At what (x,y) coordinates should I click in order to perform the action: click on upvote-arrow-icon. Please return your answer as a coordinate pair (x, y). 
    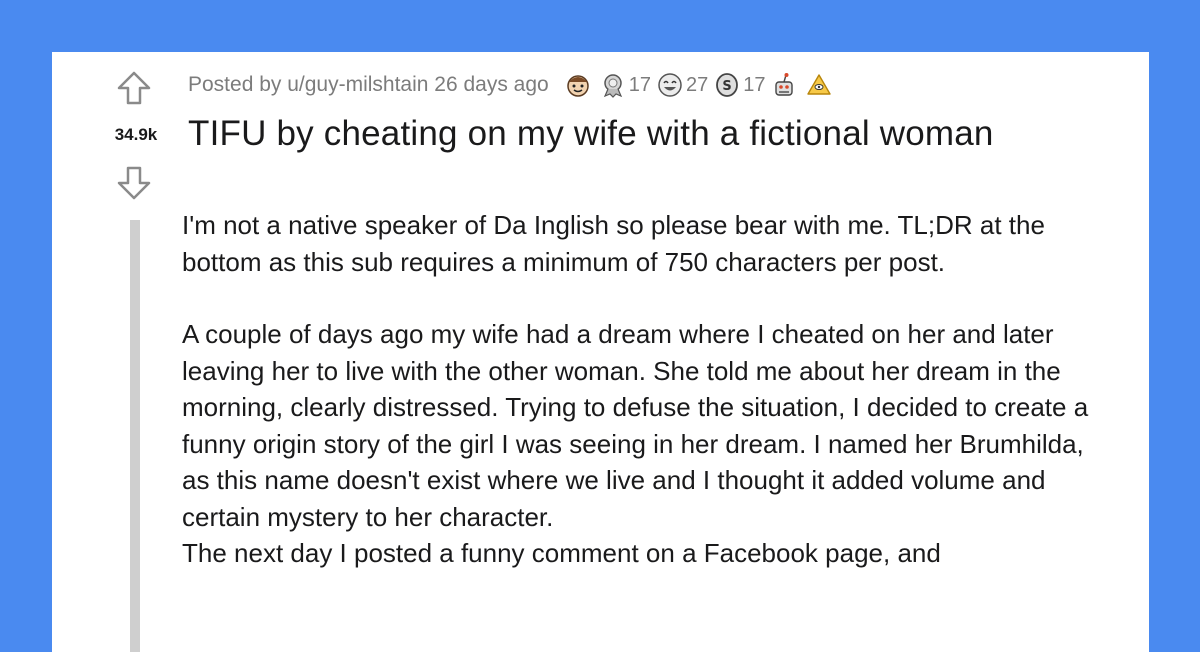
    Looking at the image, I should click on (134, 88).